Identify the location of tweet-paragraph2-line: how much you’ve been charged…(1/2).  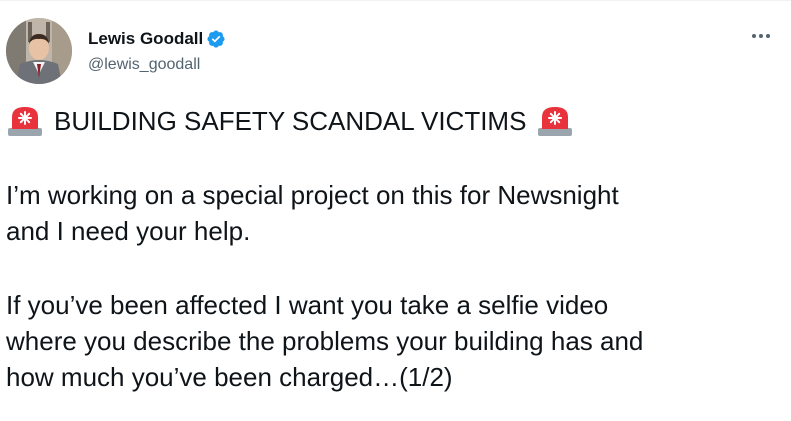
(229, 377).